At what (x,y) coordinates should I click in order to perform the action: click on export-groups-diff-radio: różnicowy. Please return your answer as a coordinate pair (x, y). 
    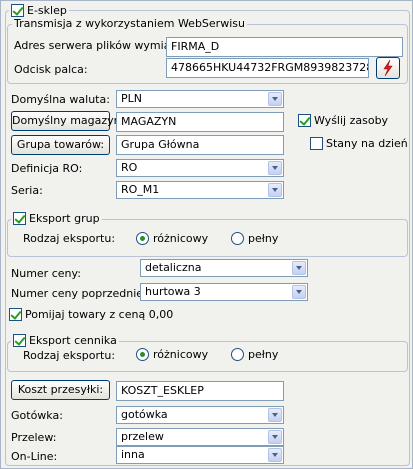
    Looking at the image, I should click on (172, 238).